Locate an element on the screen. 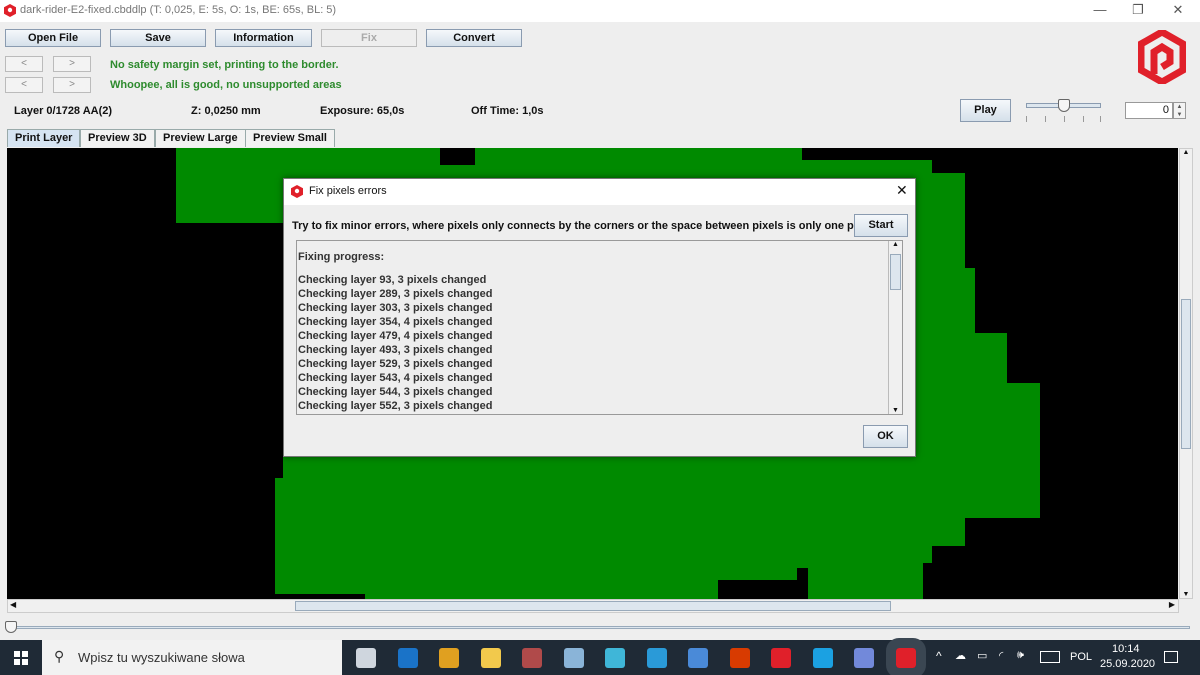 Image resolution: width=1200 pixels, height=675 pixels. ok-button: OK is located at coordinates (885, 436).